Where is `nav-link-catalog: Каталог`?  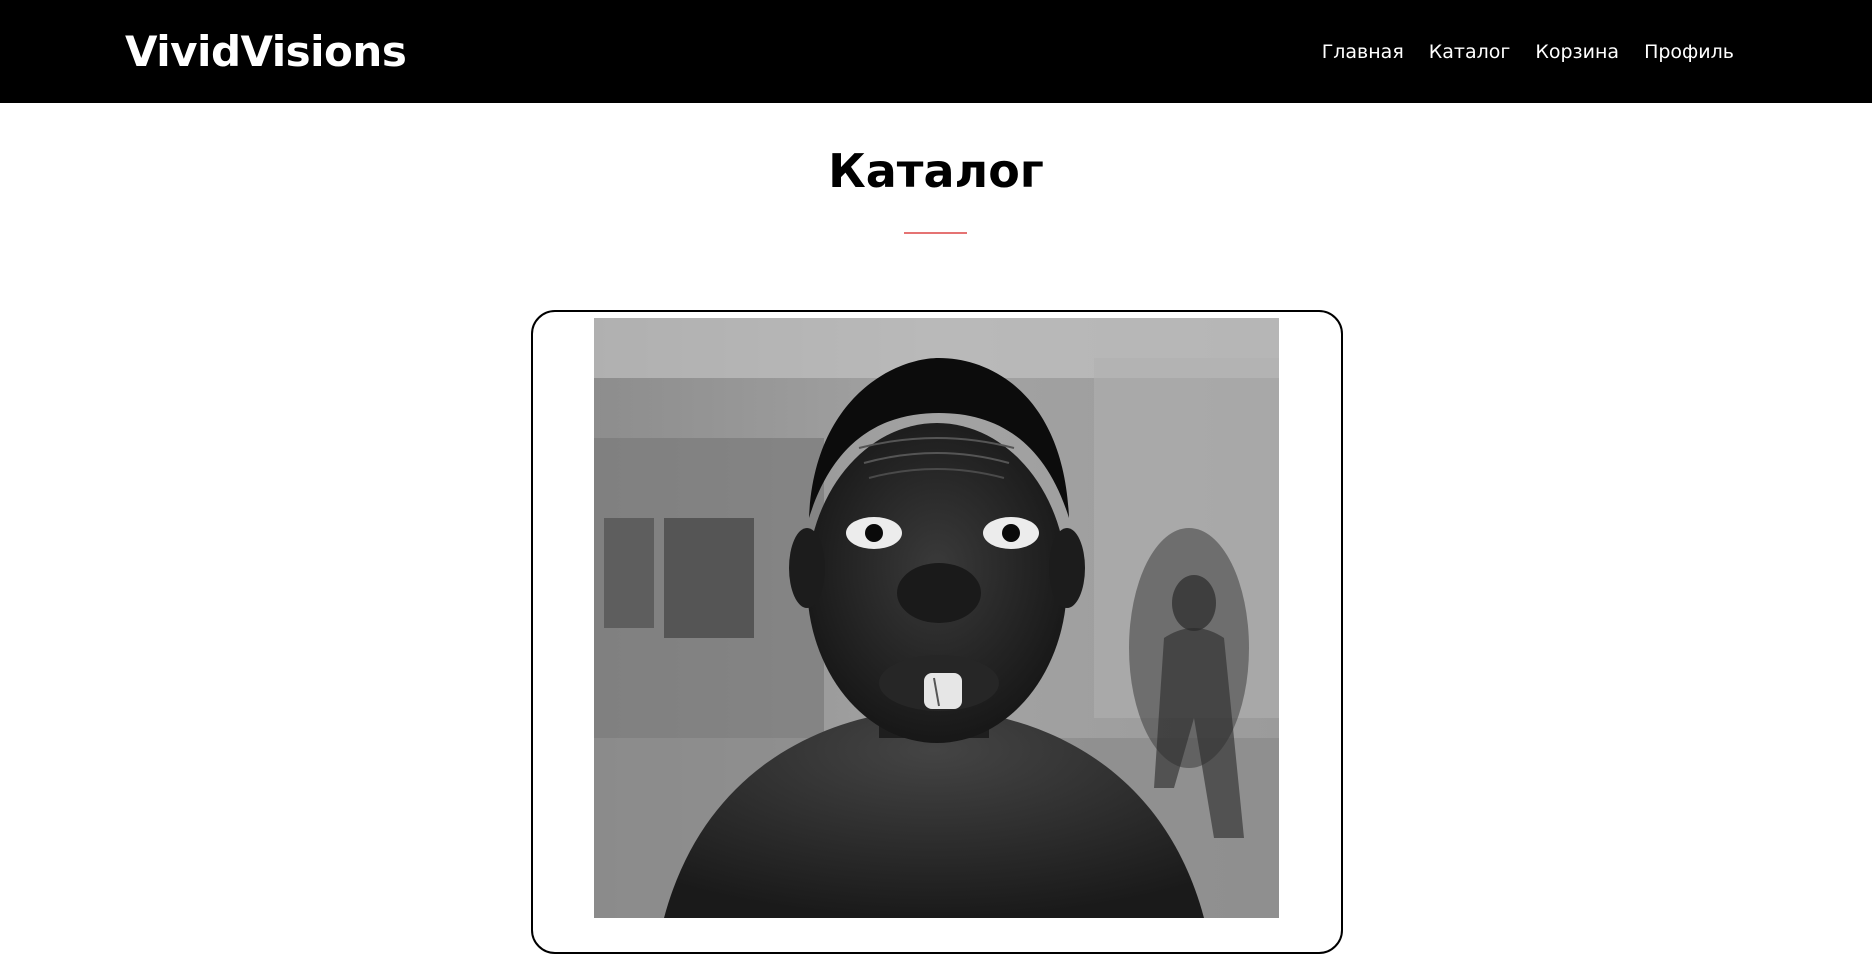 nav-link-catalog: Каталог is located at coordinates (1470, 52).